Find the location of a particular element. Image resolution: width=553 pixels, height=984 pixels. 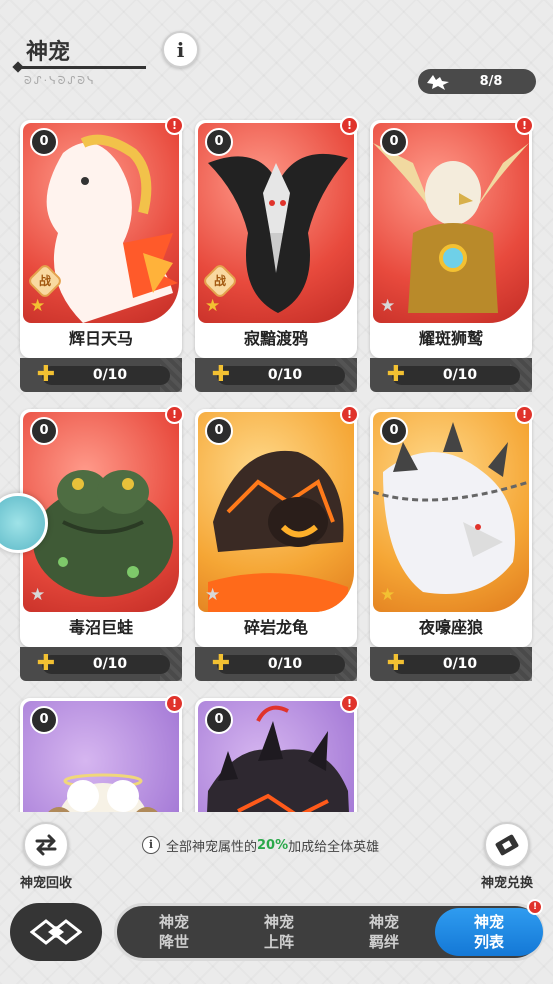

wolf-head-icon is located at coordinates (438, 81).